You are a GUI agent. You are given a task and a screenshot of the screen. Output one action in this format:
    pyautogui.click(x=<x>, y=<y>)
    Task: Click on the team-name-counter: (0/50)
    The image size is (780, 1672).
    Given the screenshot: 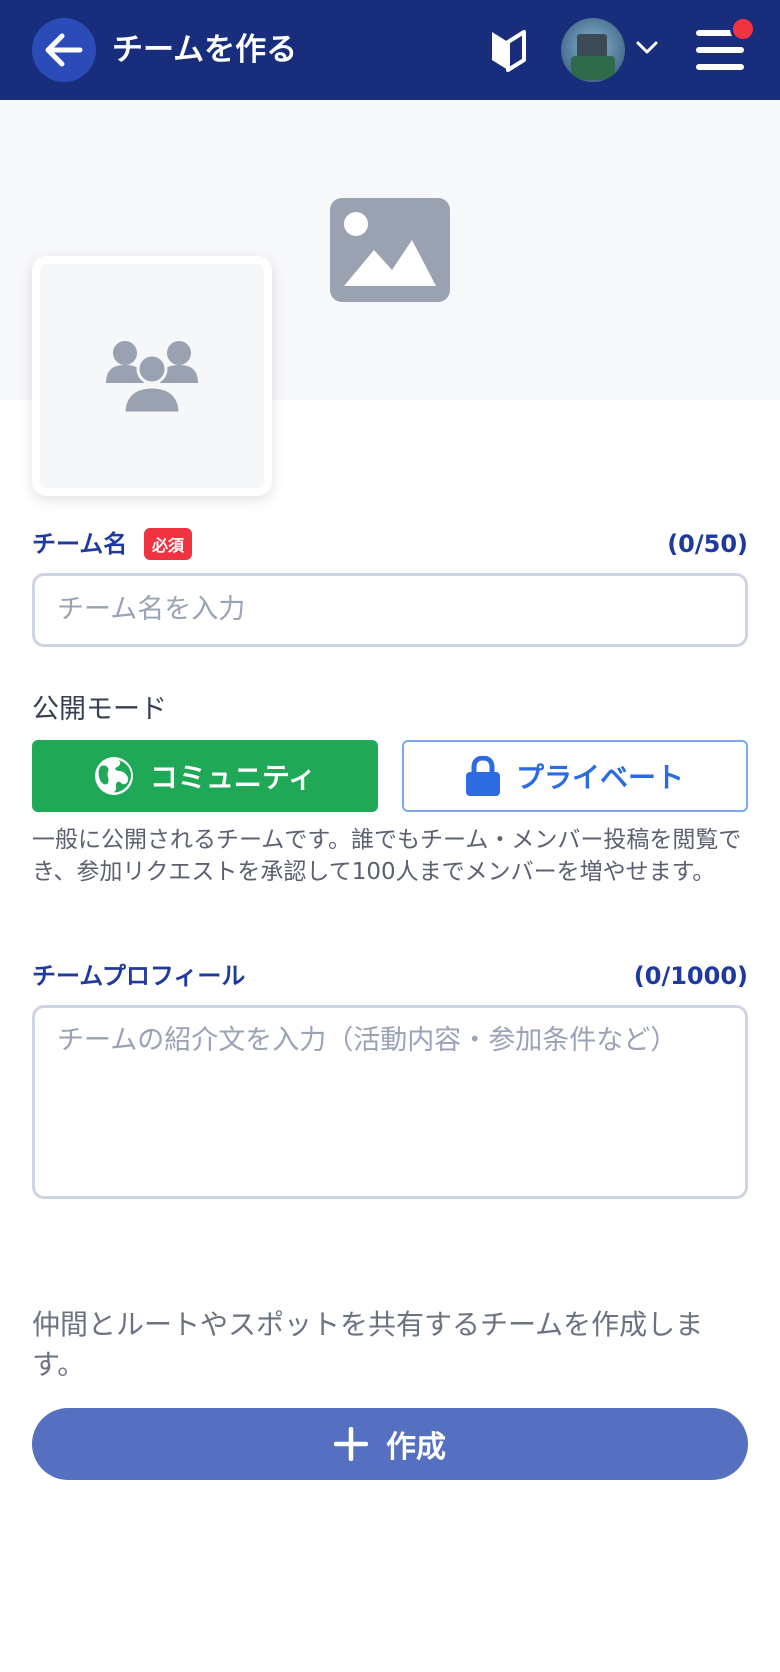 What is the action you would take?
    pyautogui.click(x=707, y=544)
    